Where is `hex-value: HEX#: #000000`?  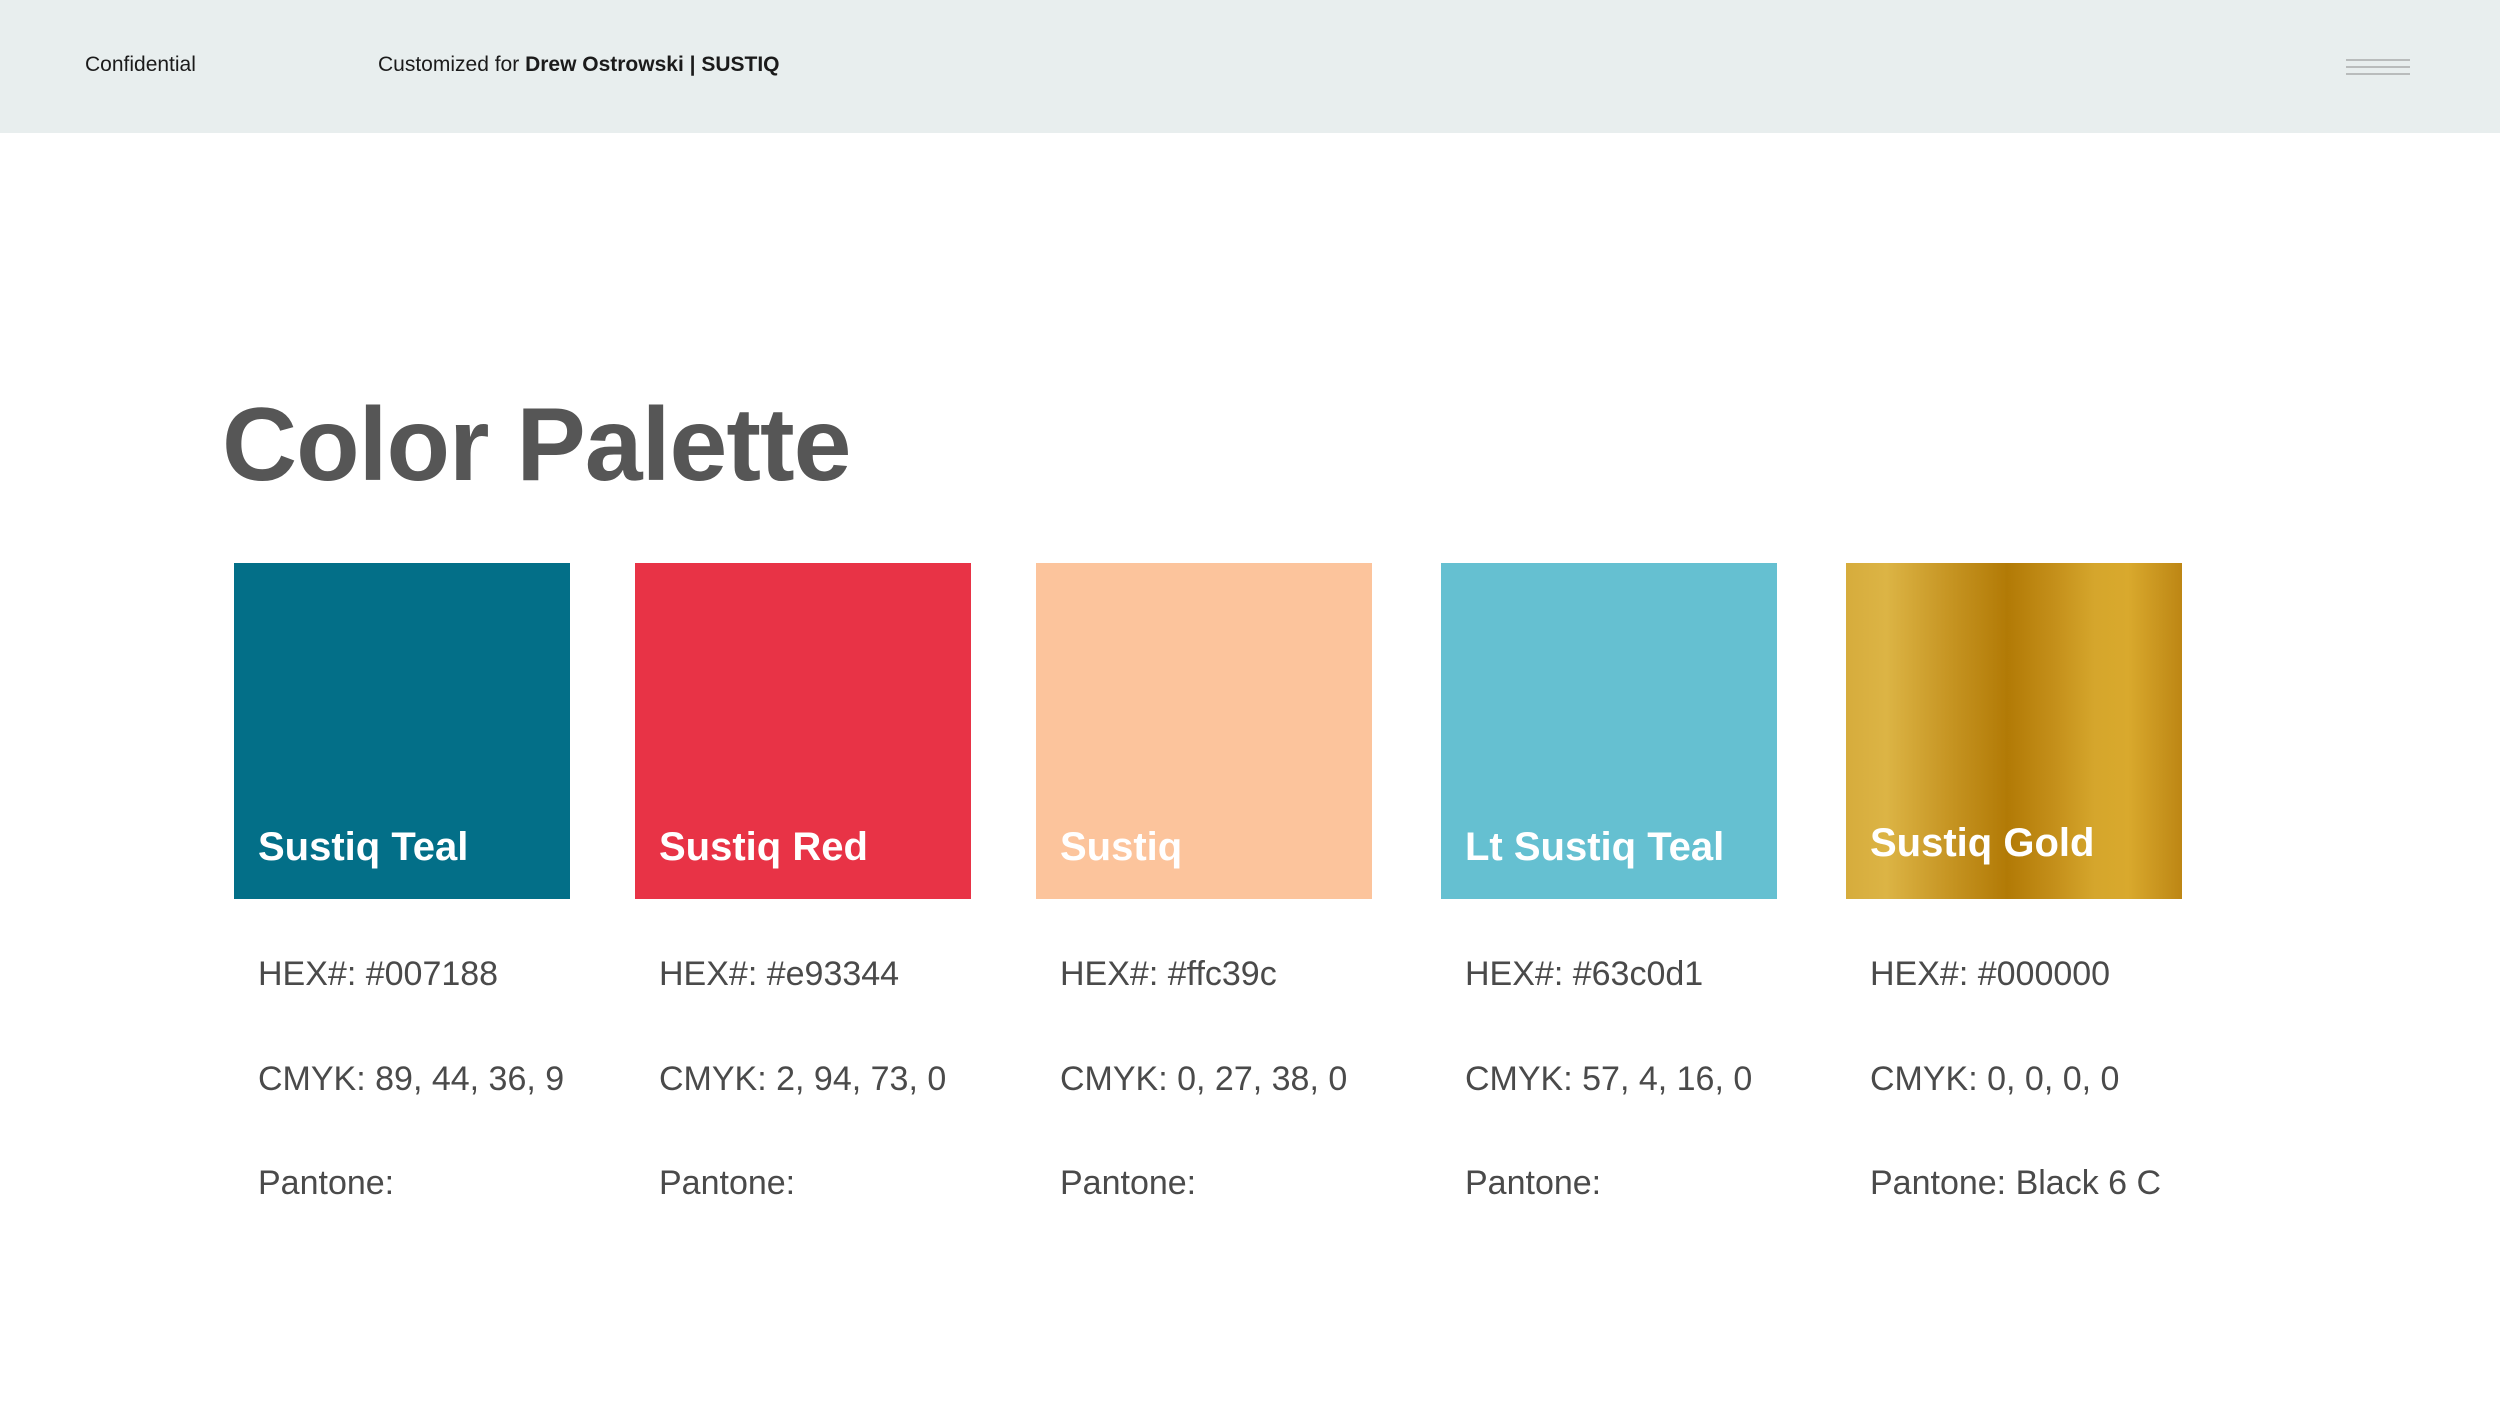 hex-value: HEX#: #000000 is located at coordinates (1990, 974).